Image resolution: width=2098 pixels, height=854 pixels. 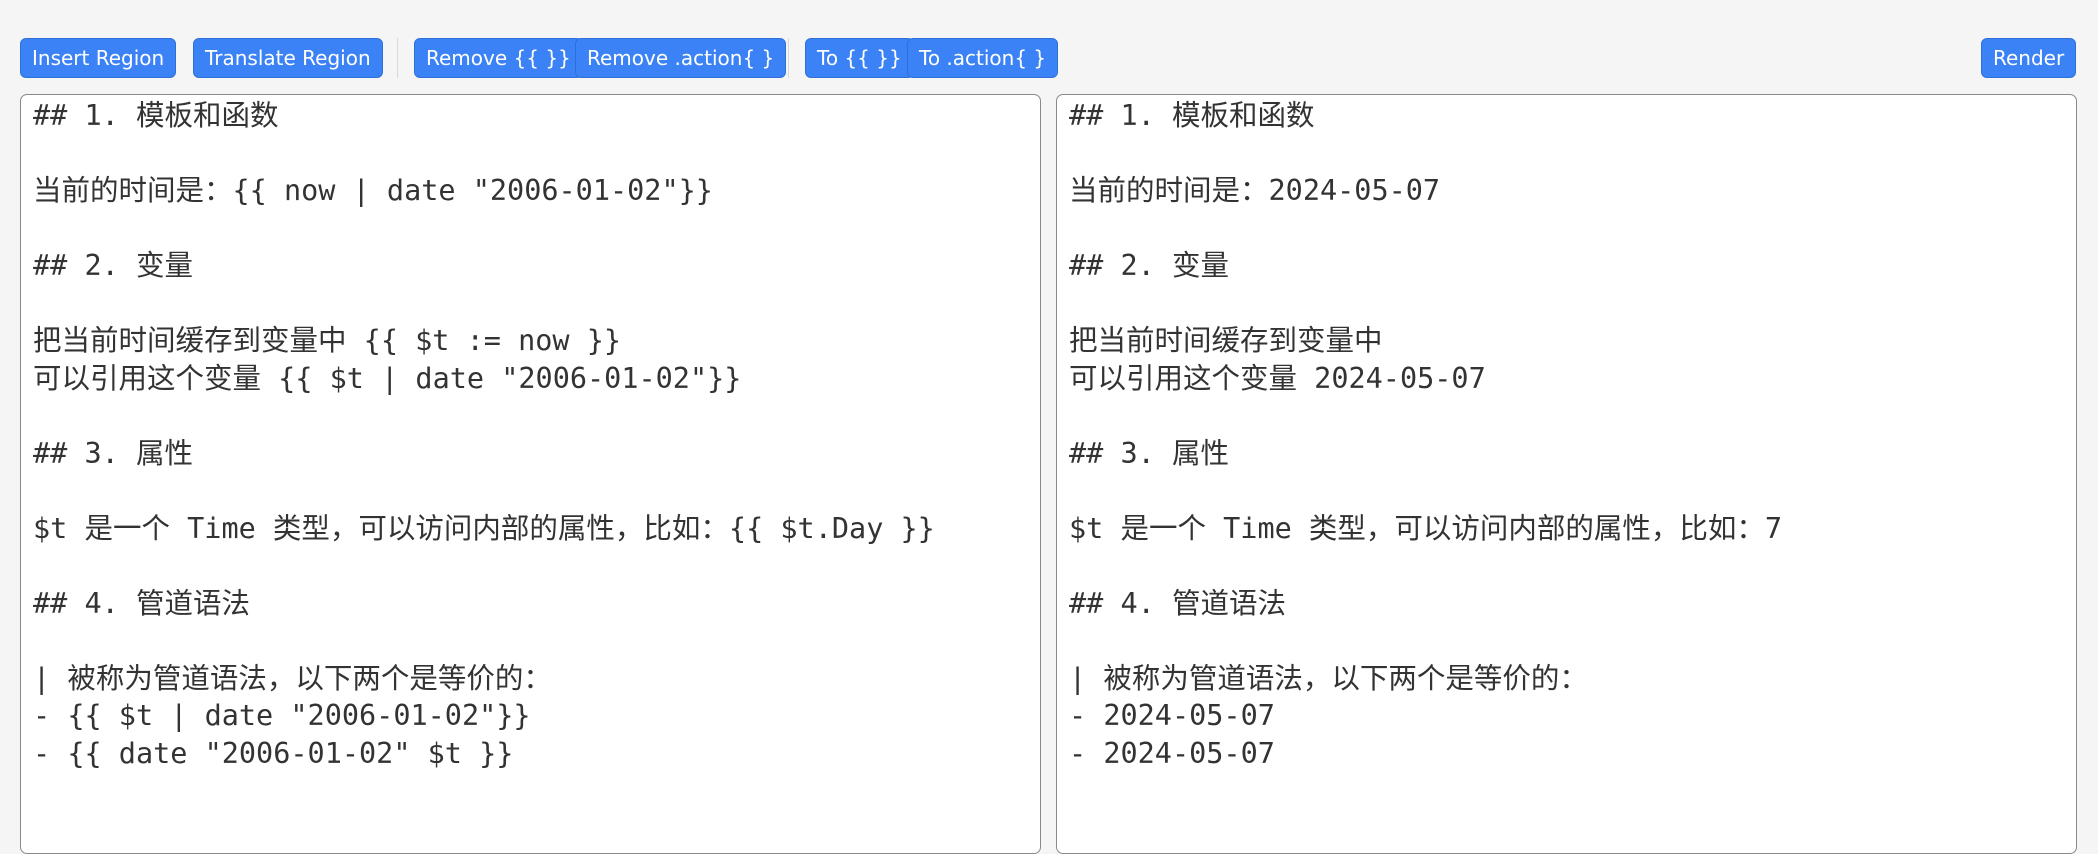 I want to click on translate-region-button: Translate Region, so click(x=288, y=58).